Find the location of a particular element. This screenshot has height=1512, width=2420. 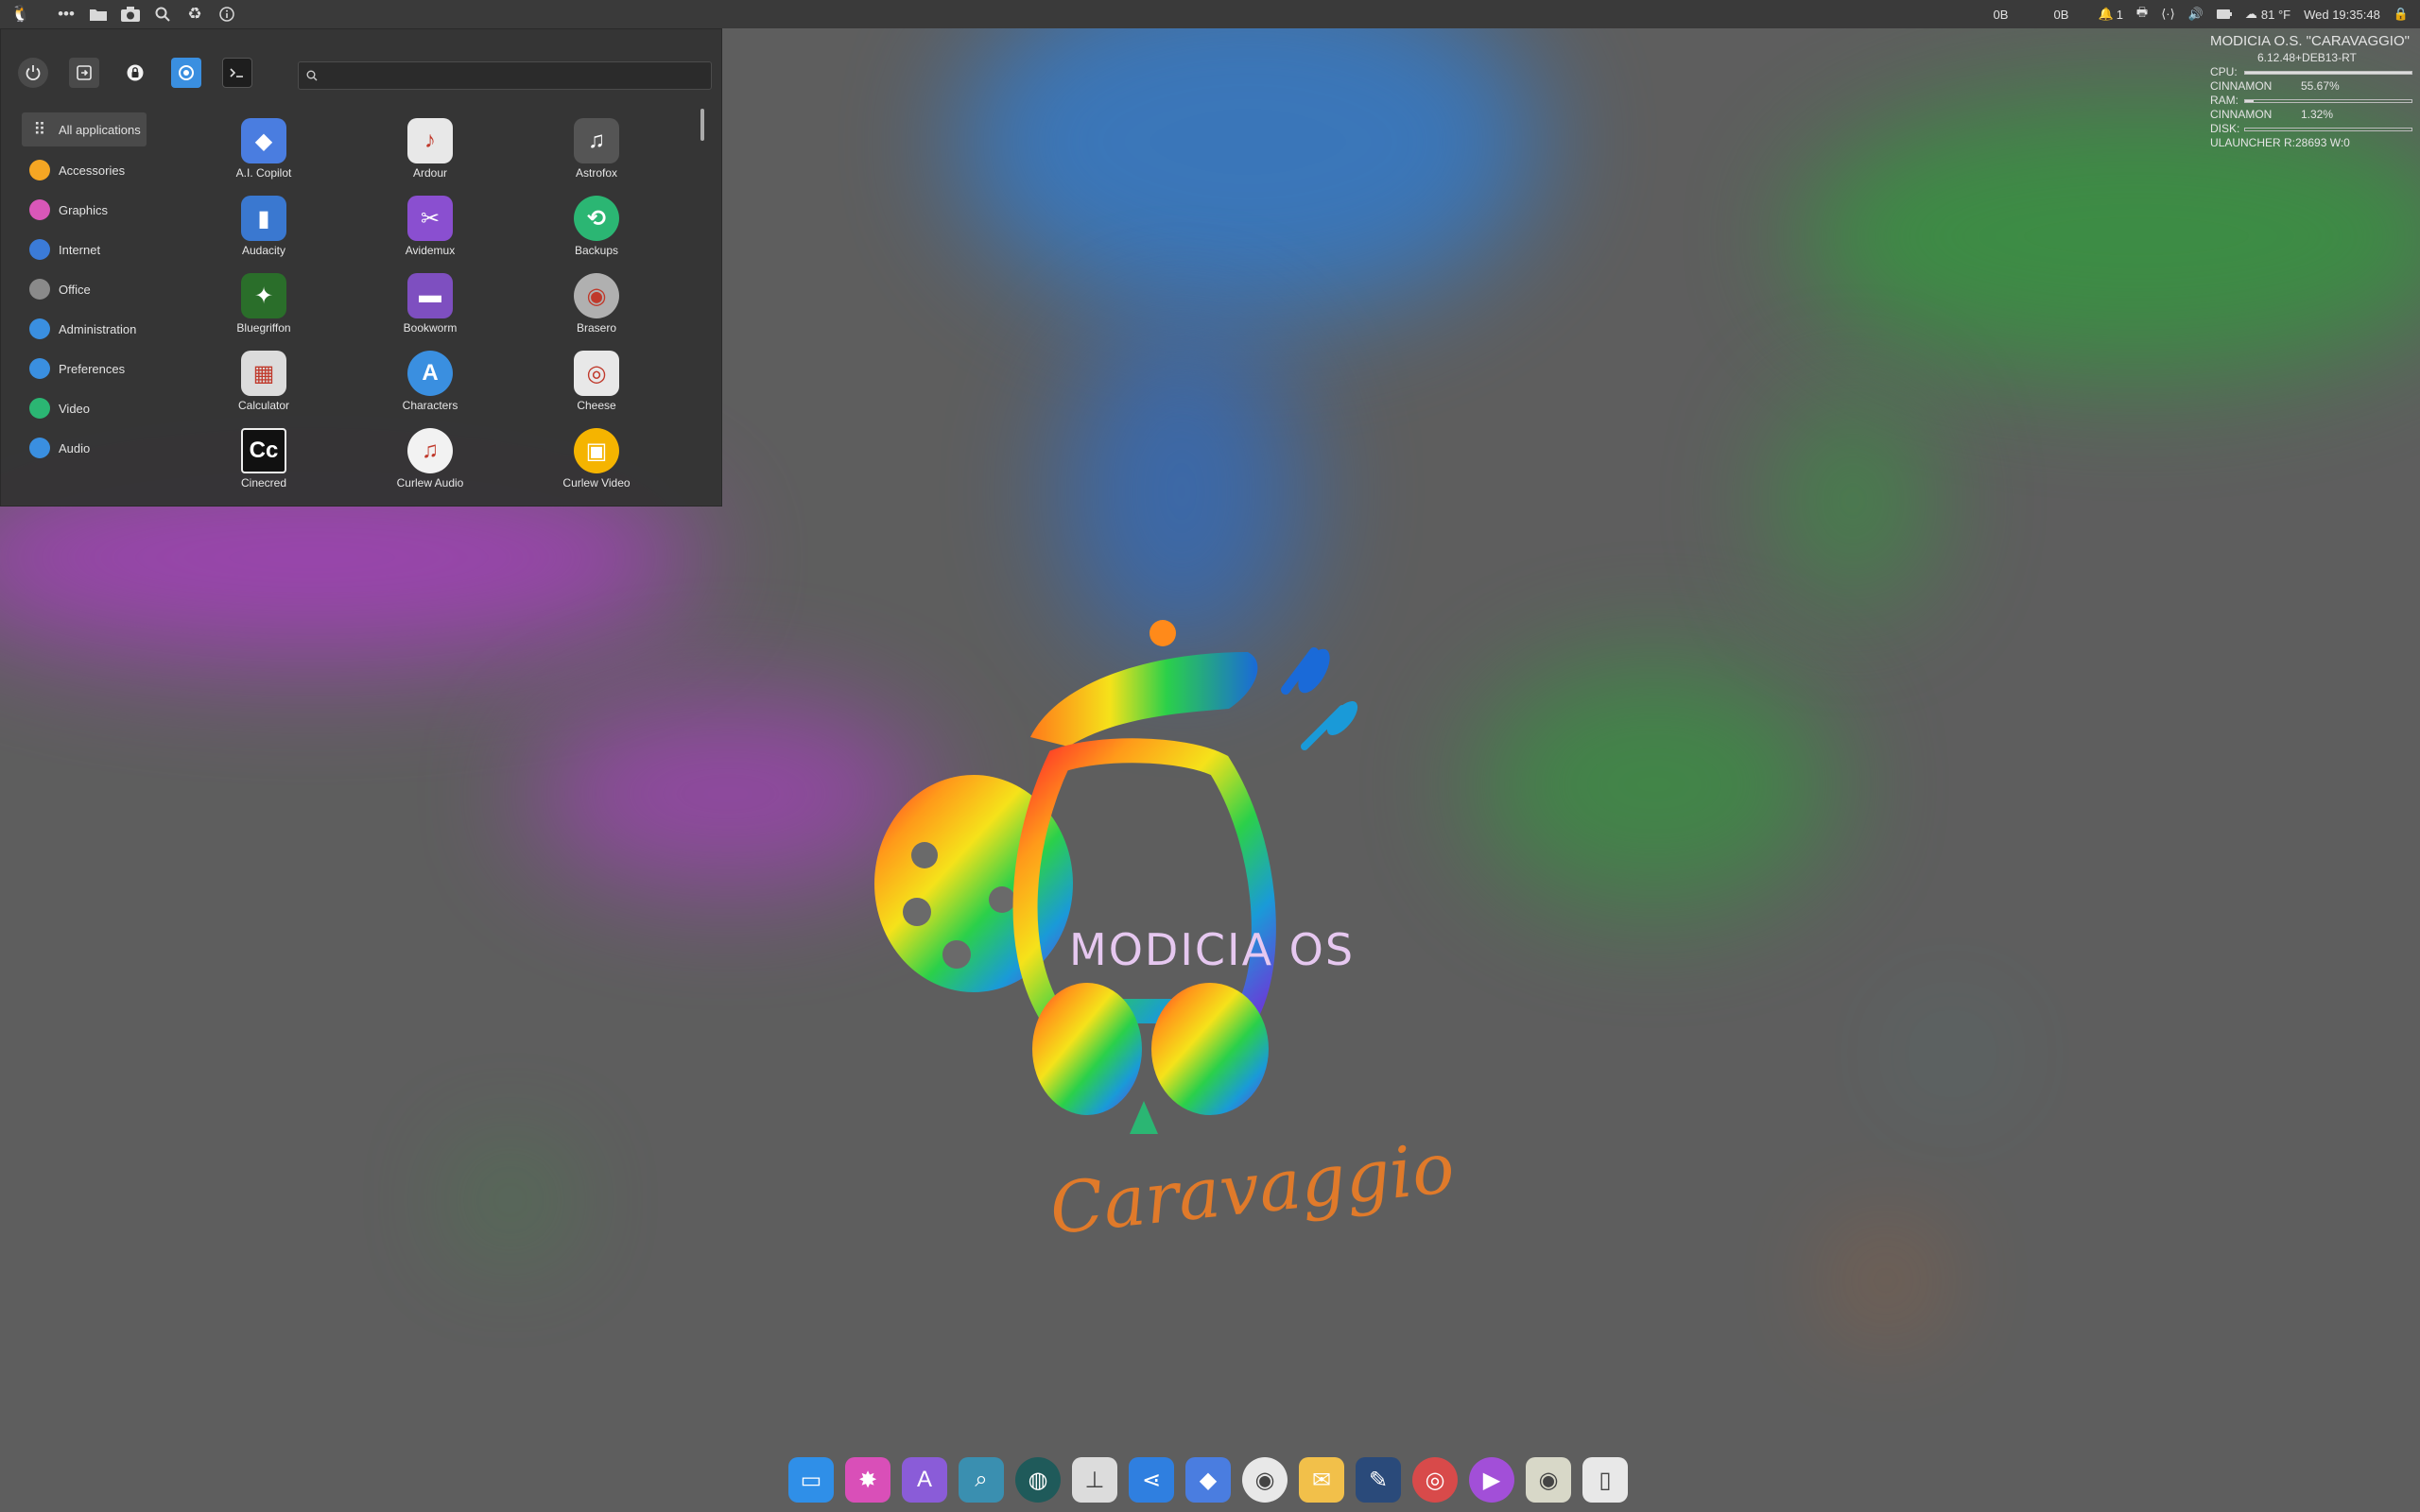

app-label: Brasero is located at coordinates (596, 328).